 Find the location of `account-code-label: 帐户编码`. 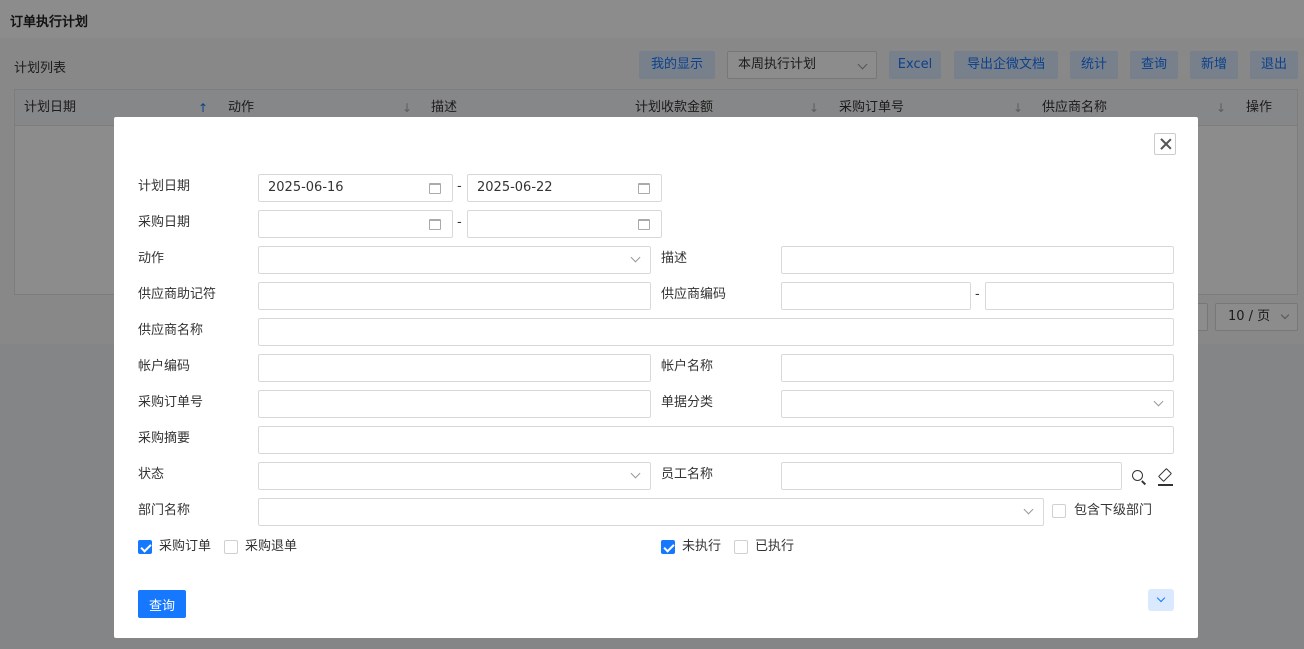

account-code-label: 帐户编码 is located at coordinates (164, 366).